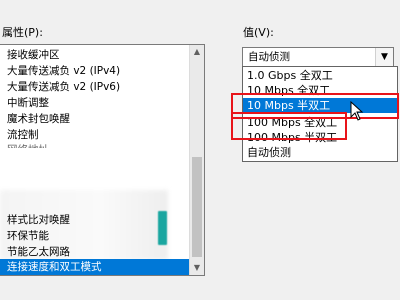  I want to click on value-combobox: 自动侦测 ▼, so click(318, 57).